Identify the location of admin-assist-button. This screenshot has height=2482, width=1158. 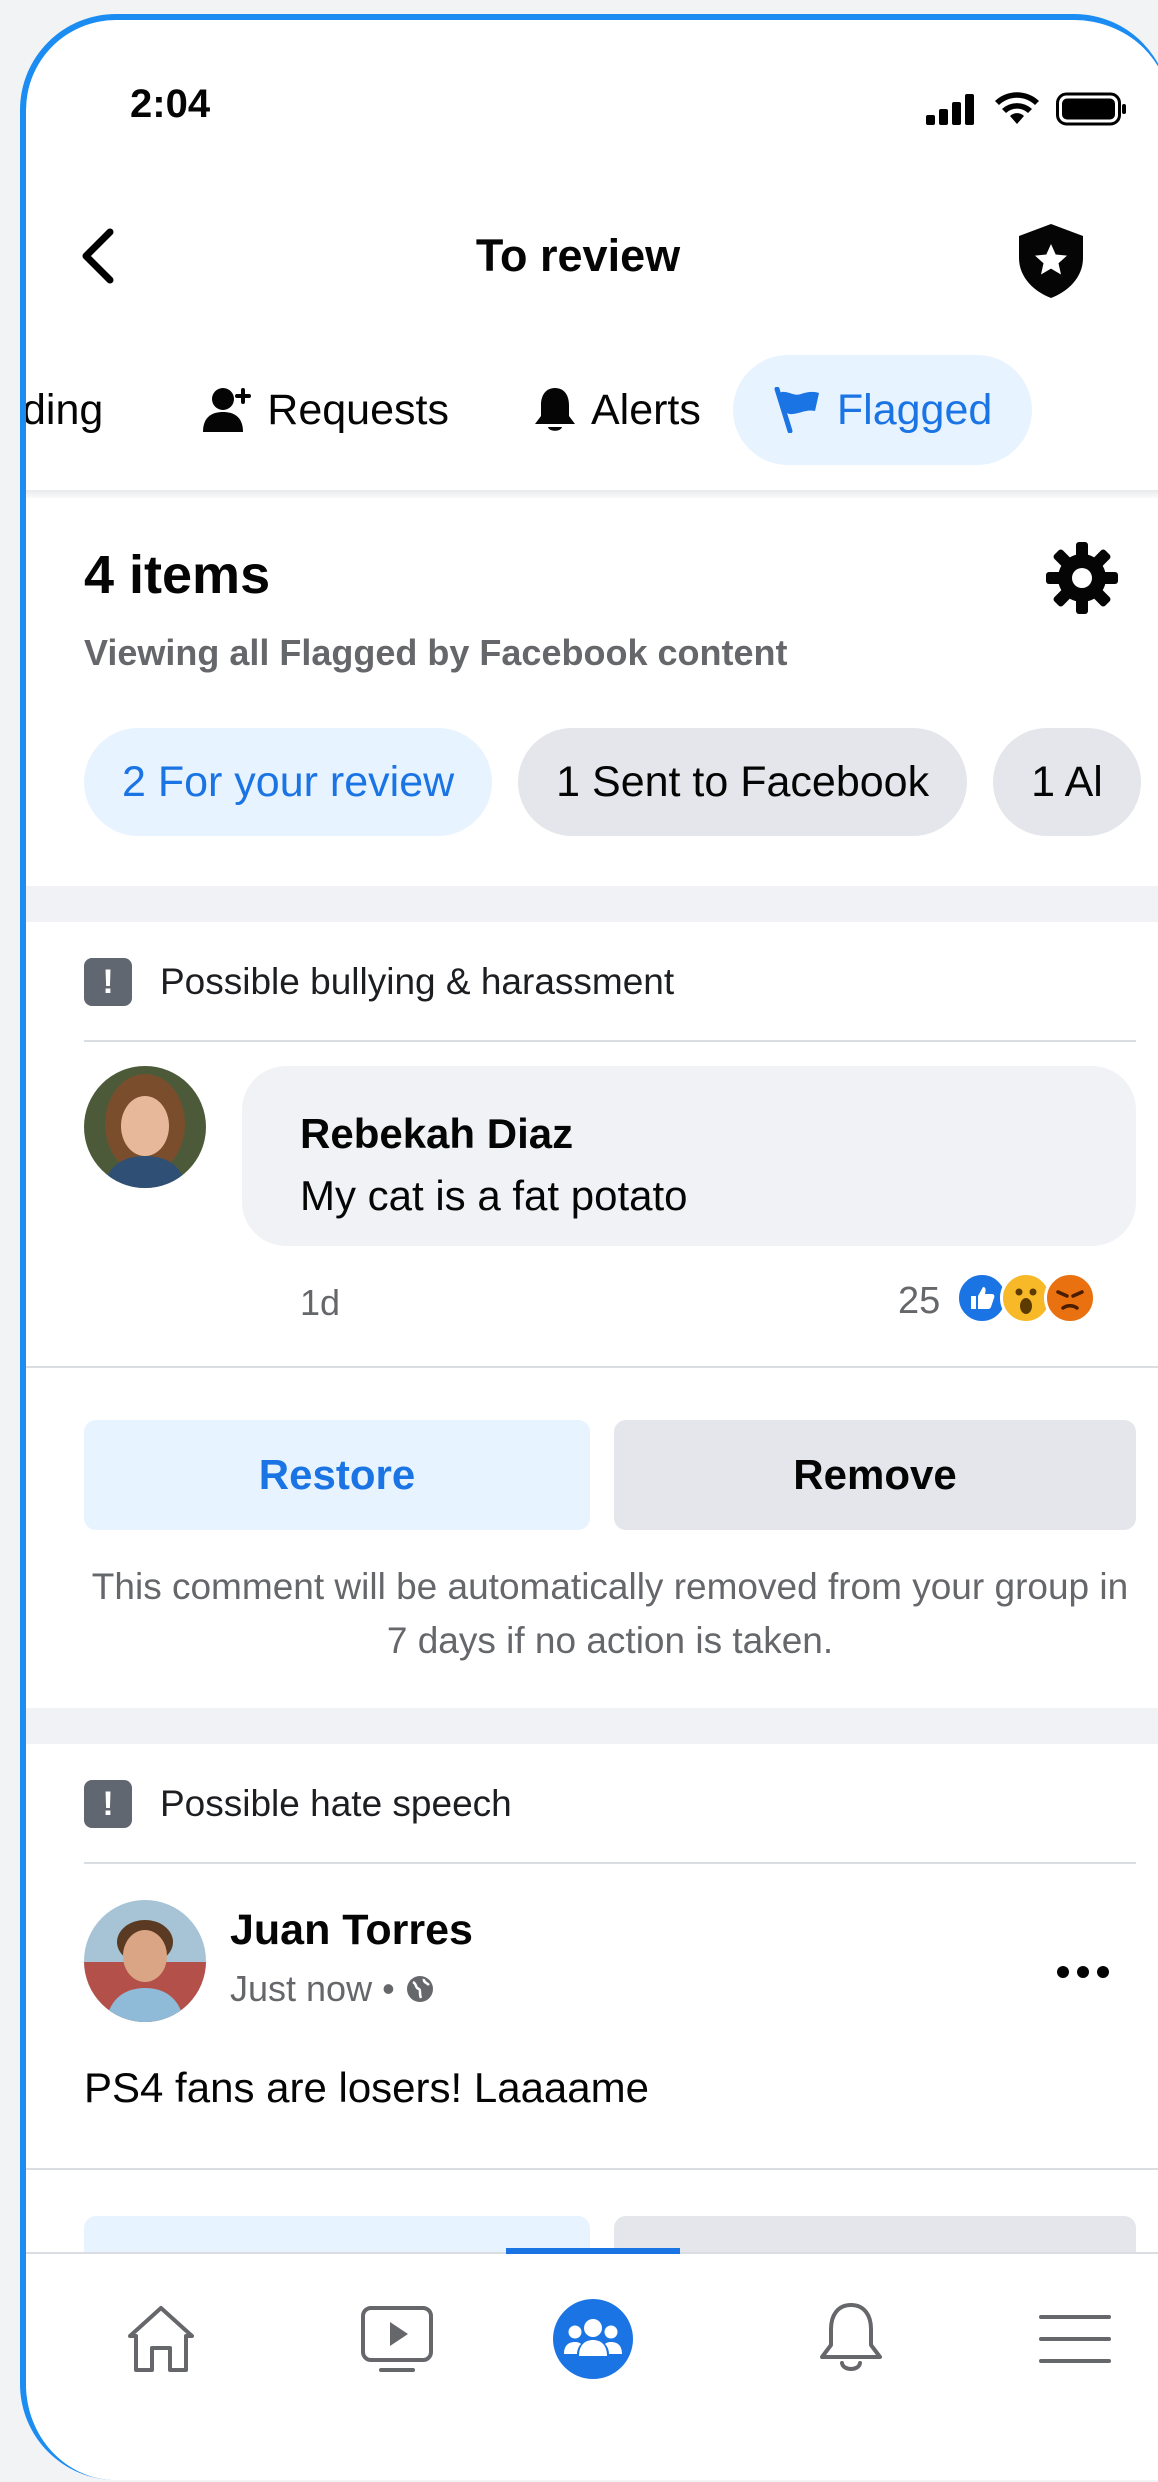
(1051, 260).